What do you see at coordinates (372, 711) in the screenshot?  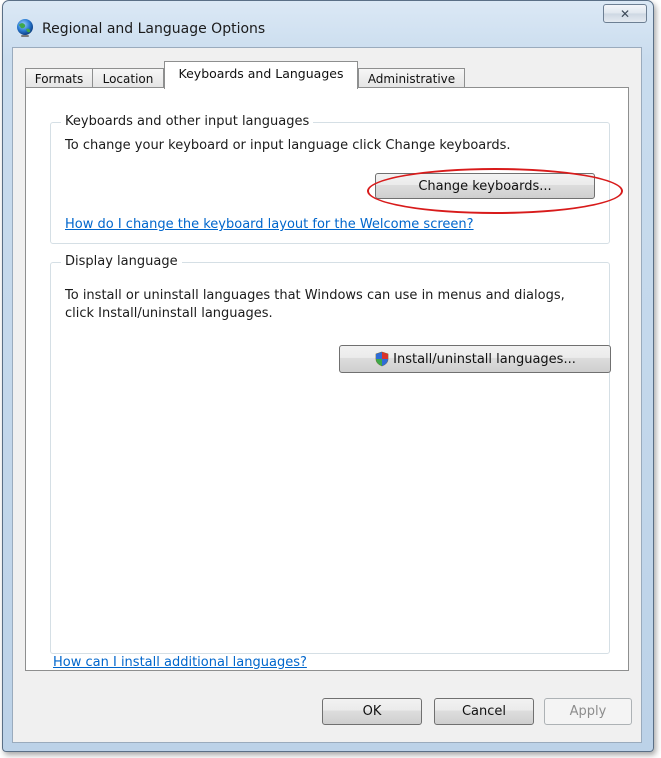 I see `ok-button: OK` at bounding box center [372, 711].